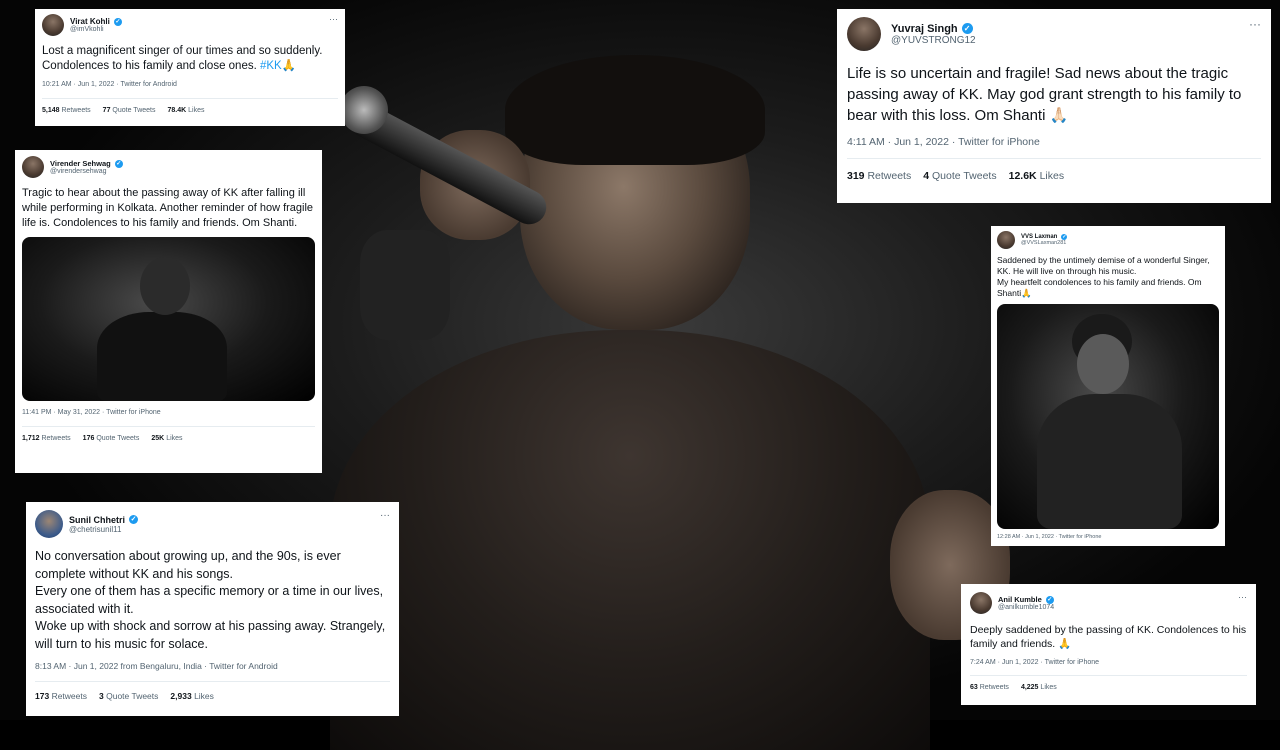  What do you see at coordinates (46, 438) in the screenshot?
I see `retweets-count: 1,712 Retweets` at bounding box center [46, 438].